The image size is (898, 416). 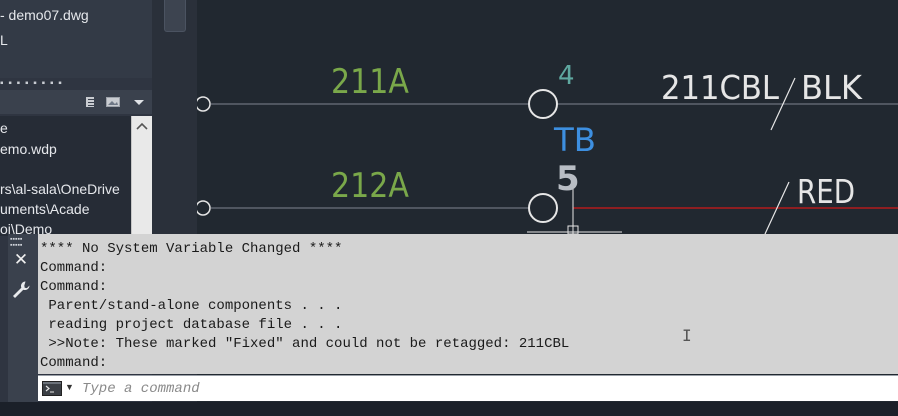 I want to click on cable-label: 211CBL, so click(x=720, y=87).